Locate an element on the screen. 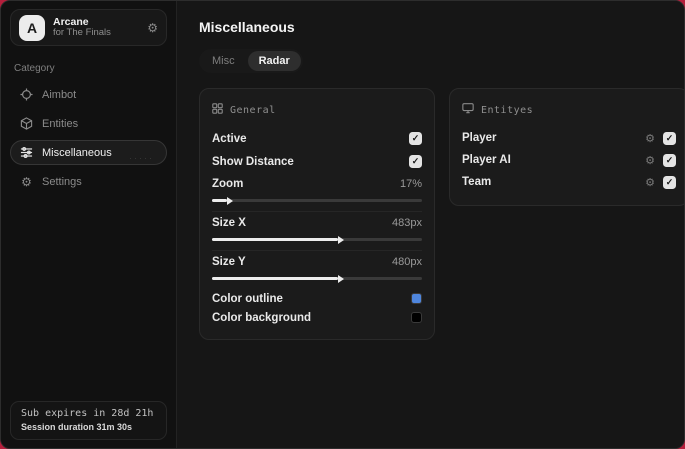 This screenshot has height=449, width=685. cube-icon is located at coordinates (26, 123).